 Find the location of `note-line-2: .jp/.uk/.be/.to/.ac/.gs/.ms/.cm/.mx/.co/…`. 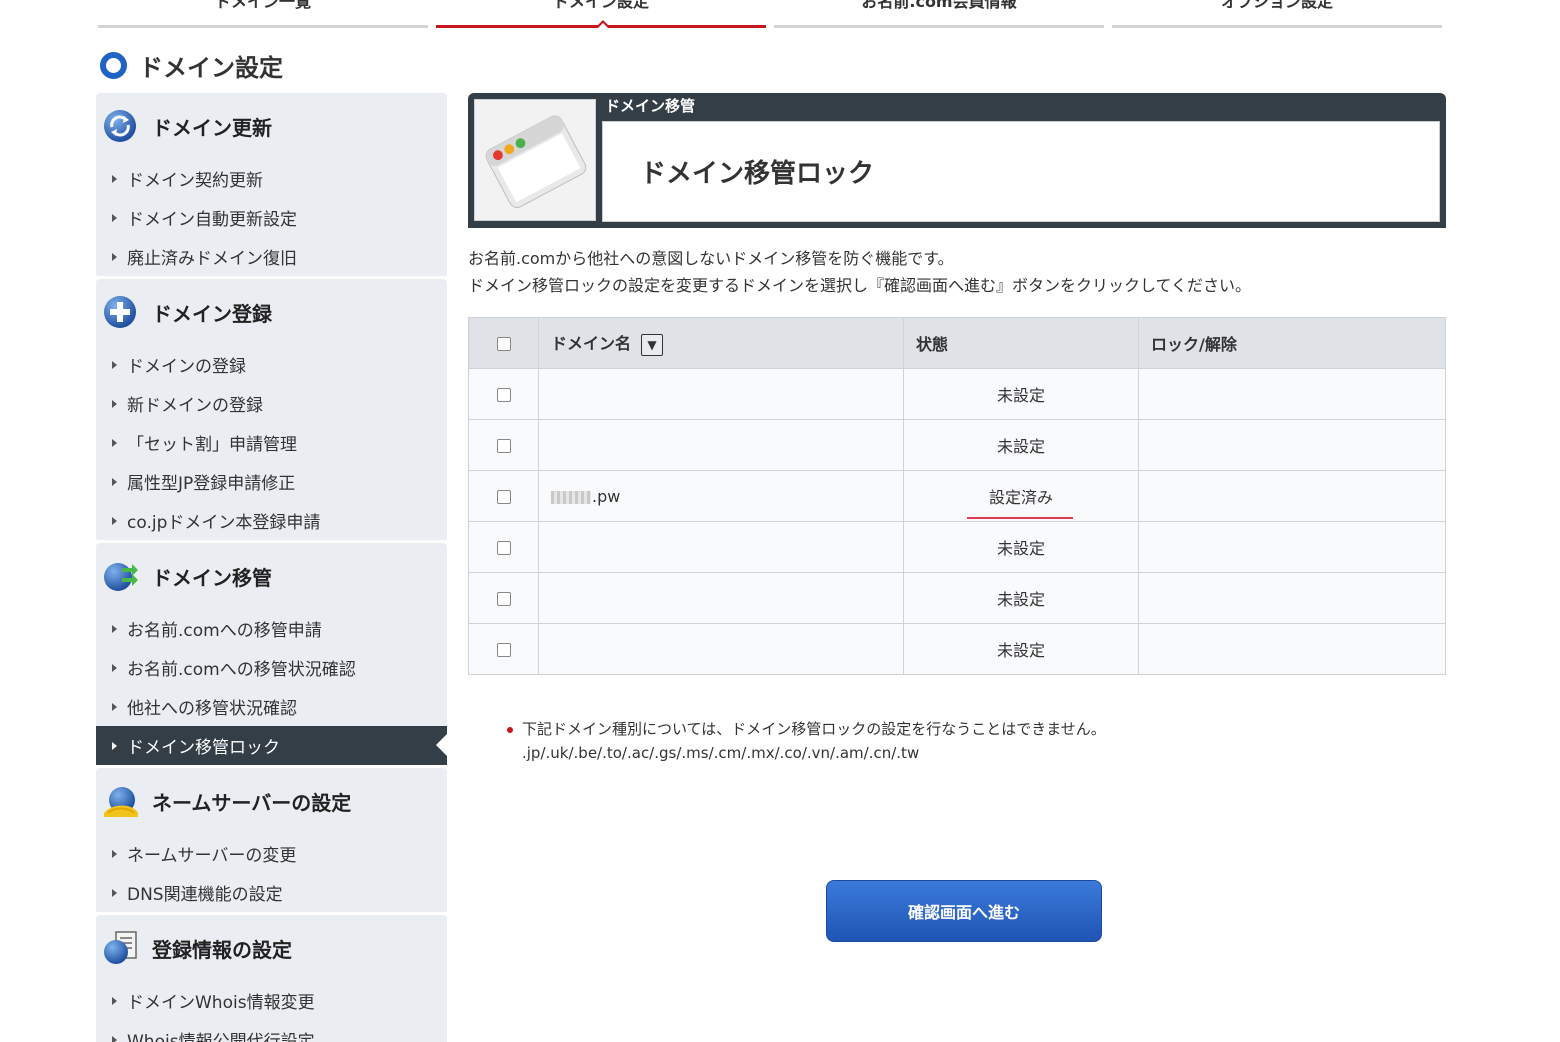

note-line-2: .jp/.uk/.be/.to/.ac/.gs/.ms/.cm/.mx/.co/… is located at coordinates (721, 753).